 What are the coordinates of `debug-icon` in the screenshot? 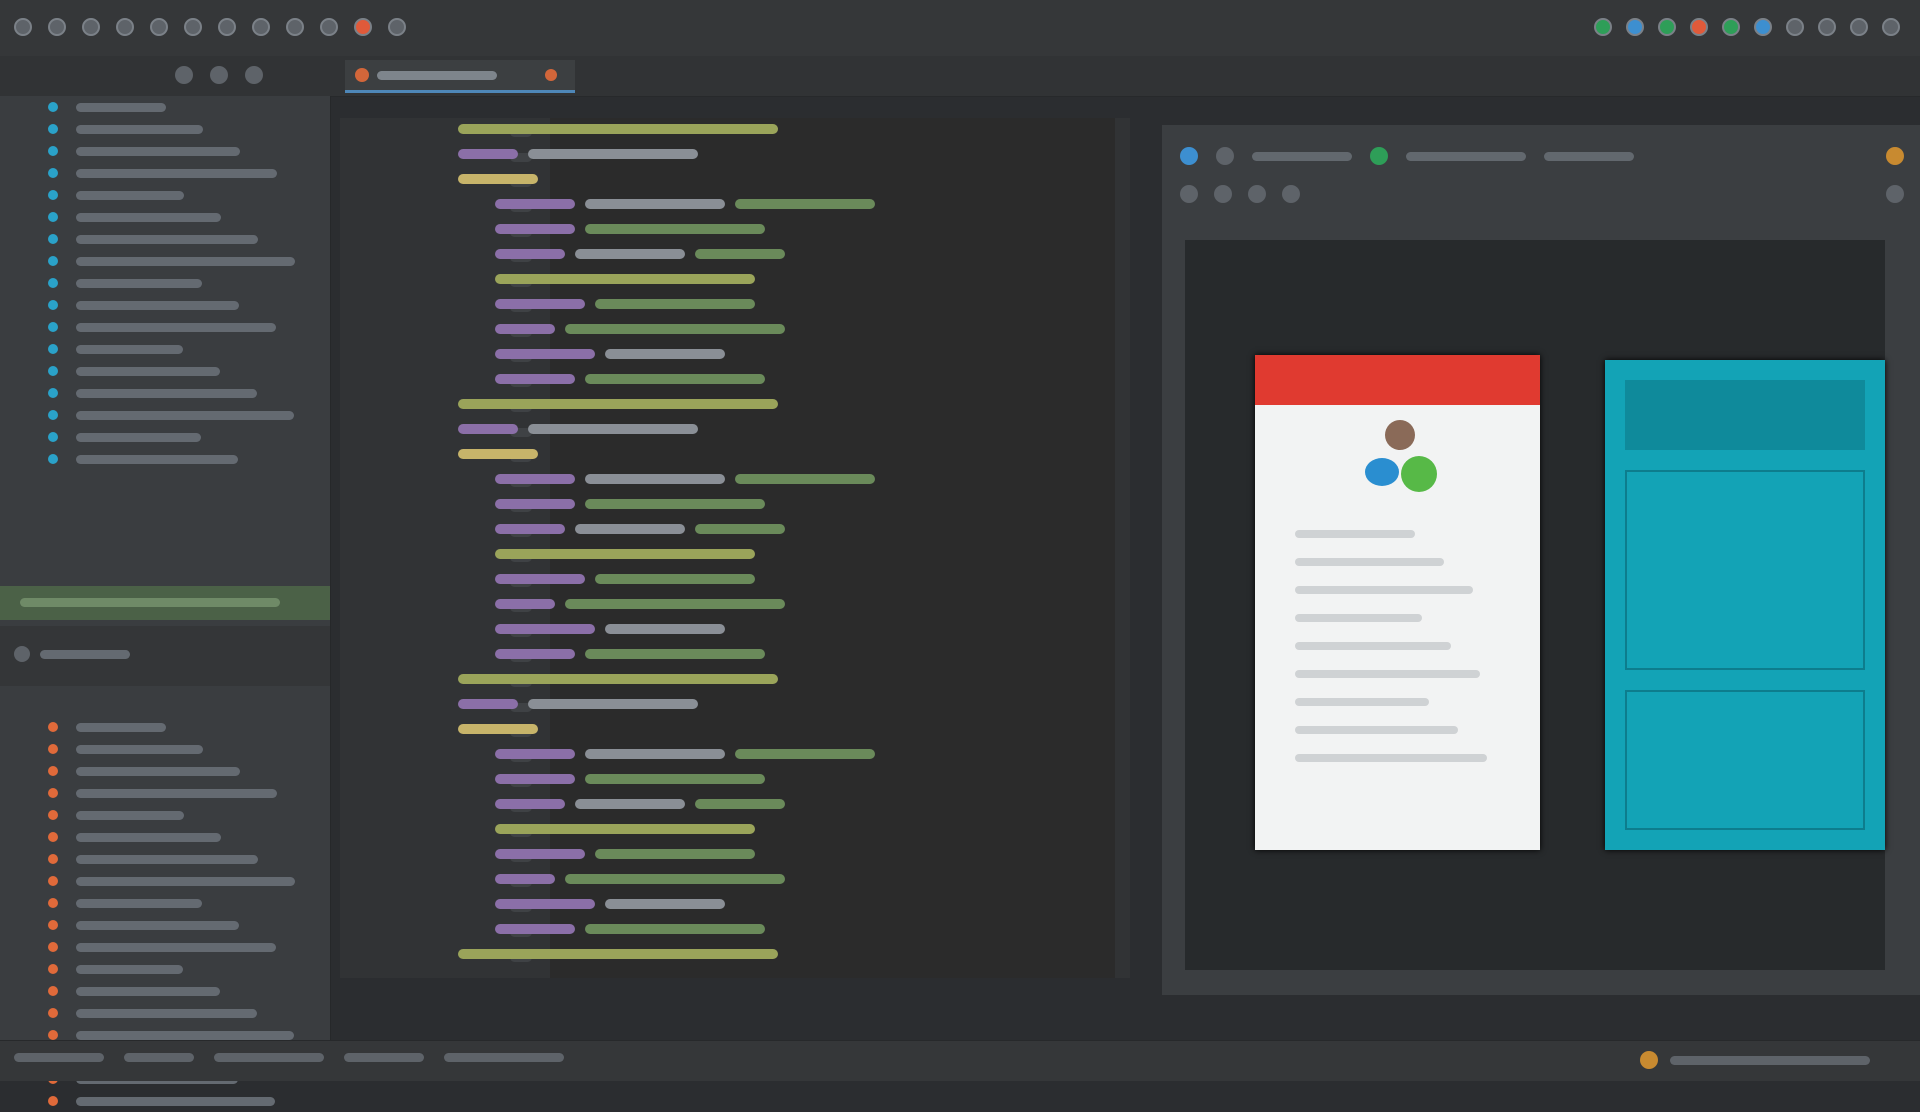 It's located at (1635, 27).